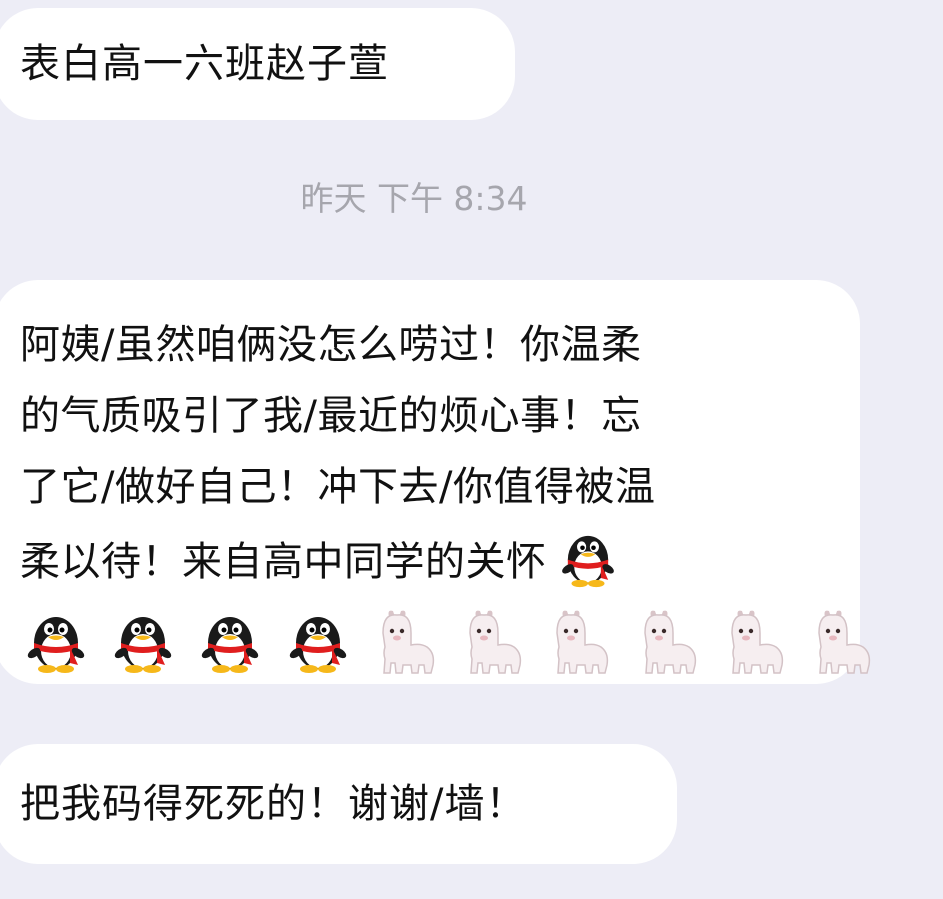  I want to click on message-timestamp: 昨天 下午 8:34, so click(414, 198).